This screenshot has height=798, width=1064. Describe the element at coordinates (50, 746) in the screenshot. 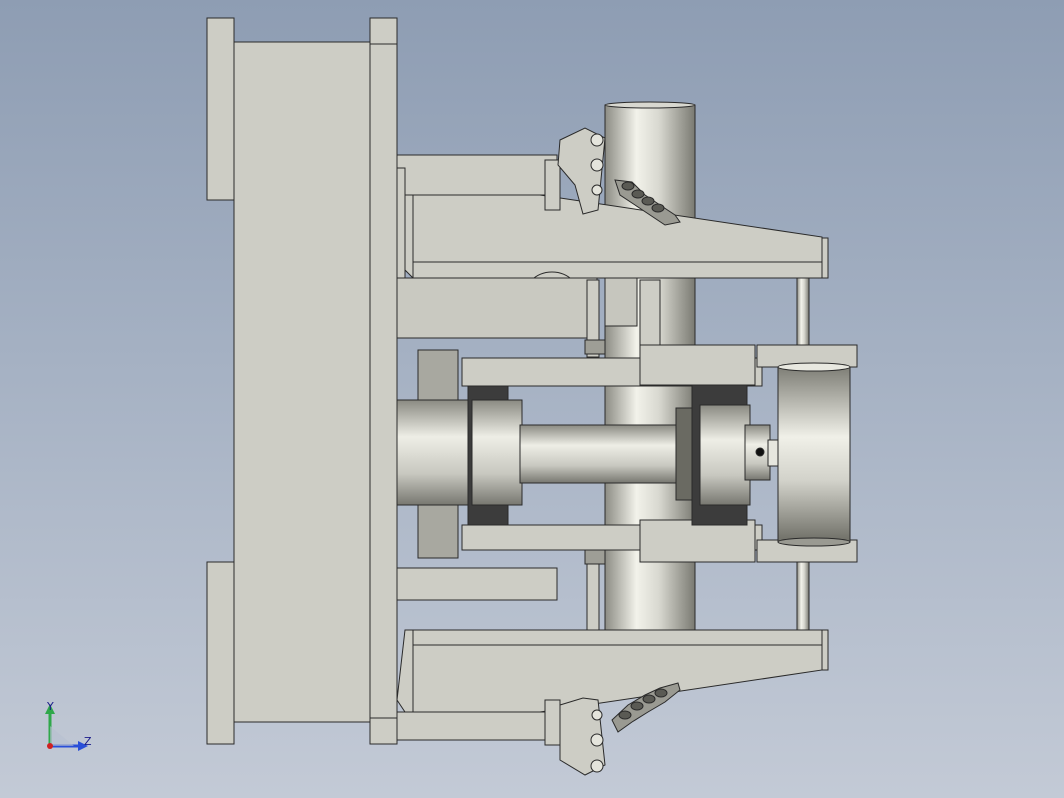

I see `origin-dot` at that location.